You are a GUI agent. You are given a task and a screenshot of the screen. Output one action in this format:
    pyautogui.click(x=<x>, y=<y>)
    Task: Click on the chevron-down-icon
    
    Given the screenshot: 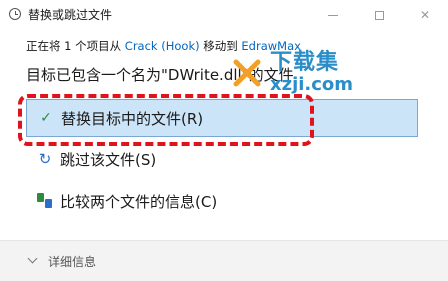 What is the action you would take?
    pyautogui.click(x=32, y=258)
    